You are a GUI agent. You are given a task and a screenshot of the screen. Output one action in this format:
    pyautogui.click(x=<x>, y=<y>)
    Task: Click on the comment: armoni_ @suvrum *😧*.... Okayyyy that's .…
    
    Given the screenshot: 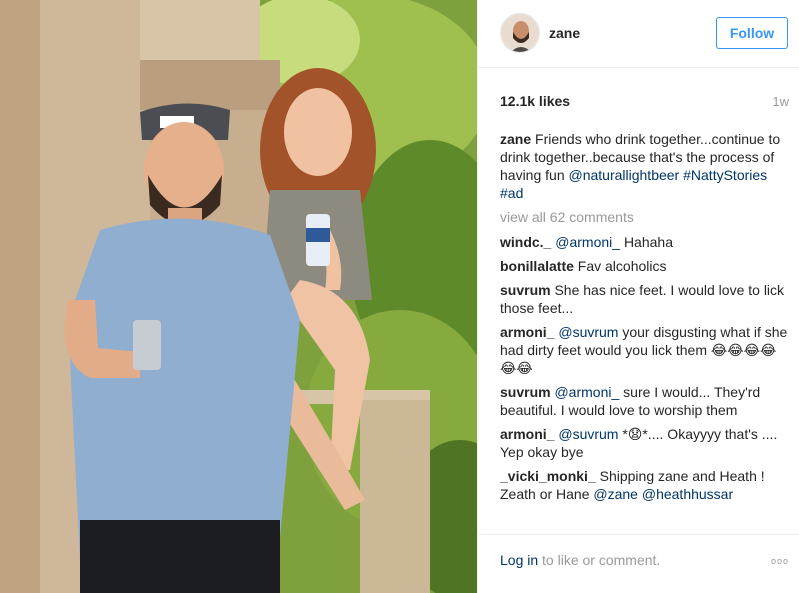 What is the action you would take?
    pyautogui.click(x=644, y=443)
    